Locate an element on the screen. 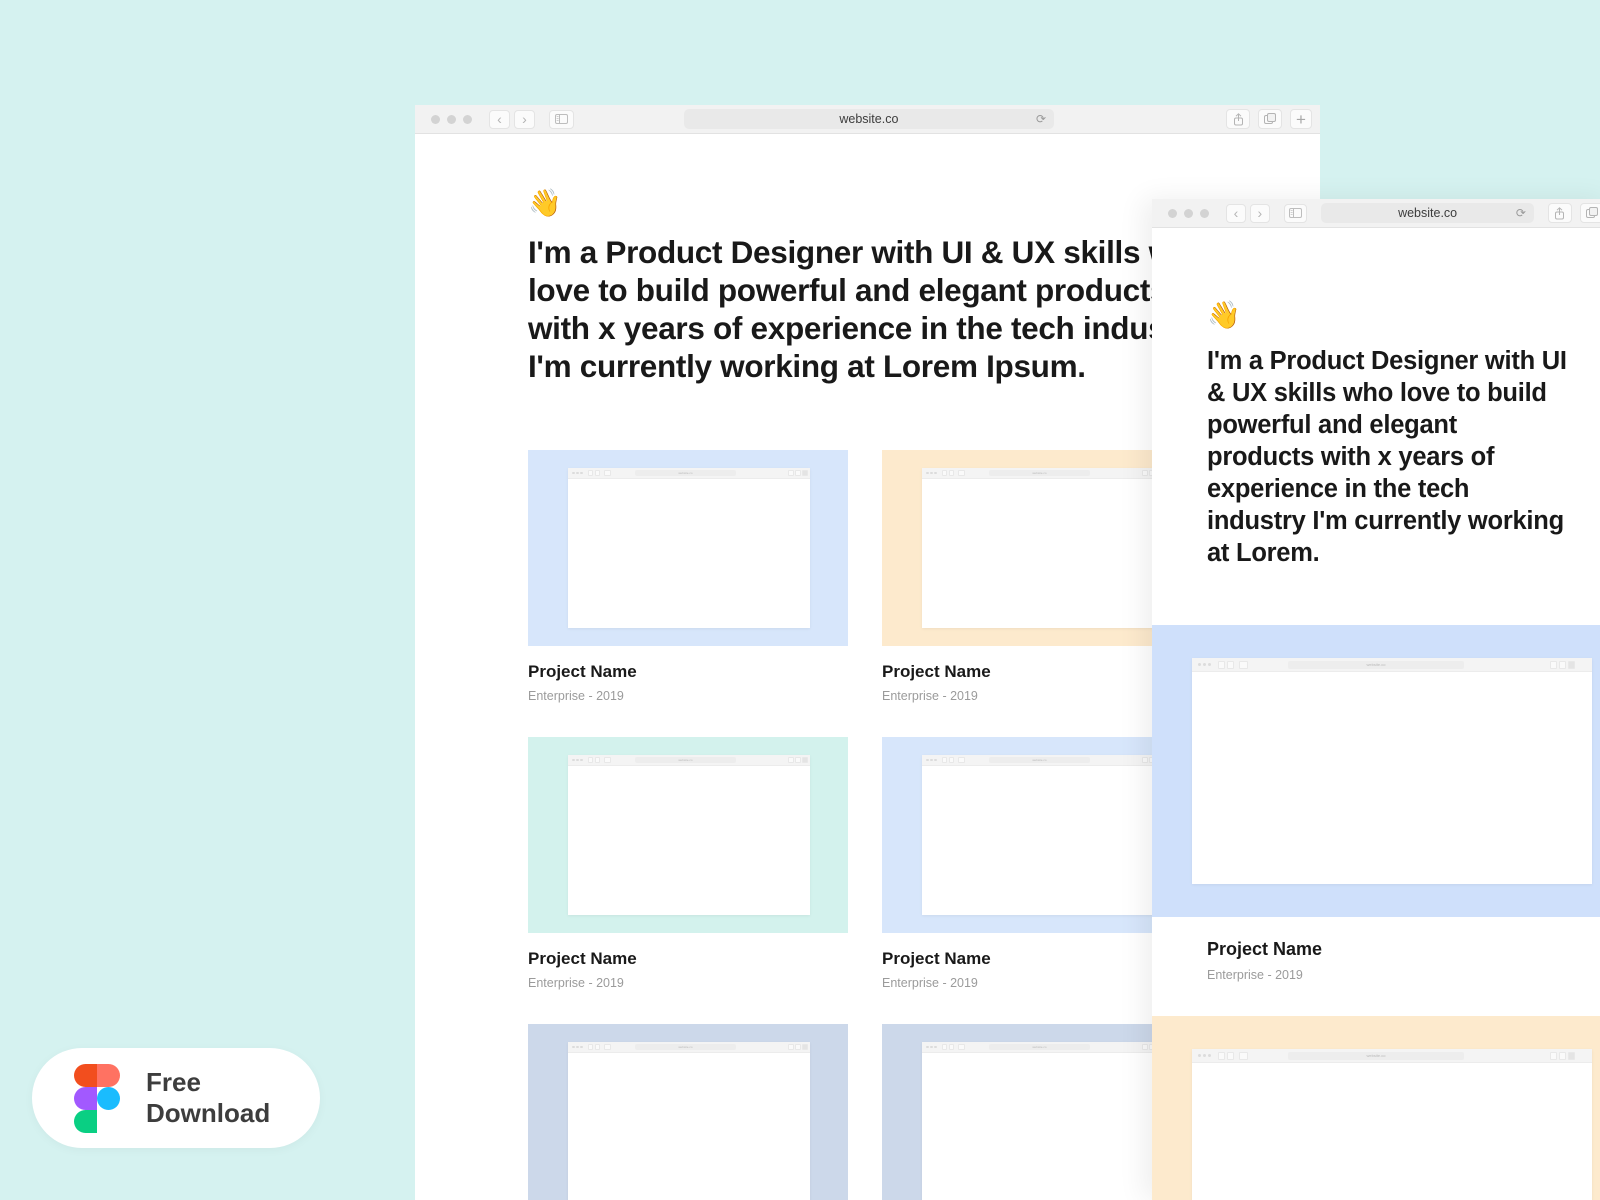 Image resolution: width=1600 pixels, height=1200 pixels. figma-logo-salmon is located at coordinates (108, 1075).